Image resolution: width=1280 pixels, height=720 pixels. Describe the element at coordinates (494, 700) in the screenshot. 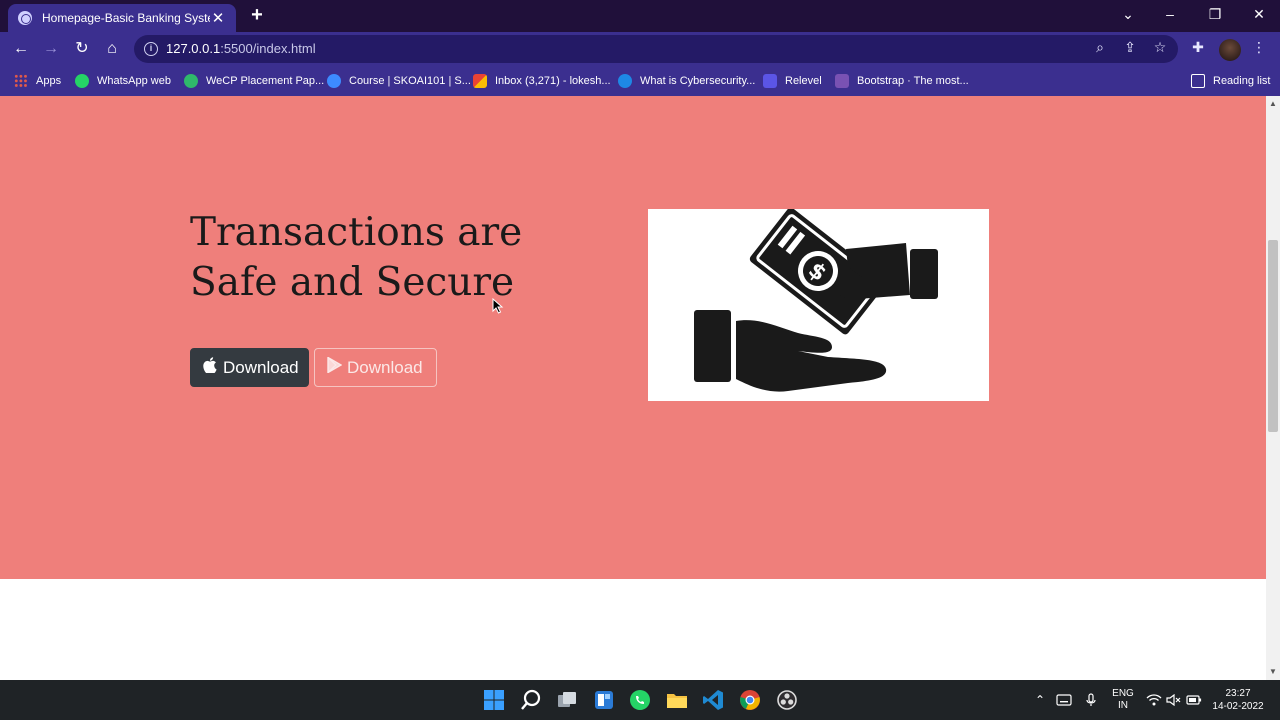

I see `windows-start-icon` at that location.